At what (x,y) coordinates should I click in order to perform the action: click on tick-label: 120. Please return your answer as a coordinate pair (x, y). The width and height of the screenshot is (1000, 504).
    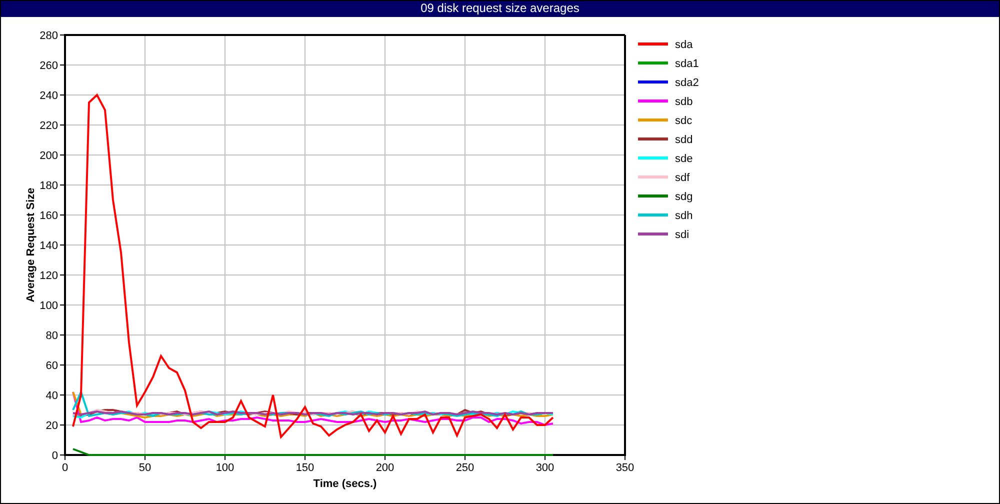
    Looking at the image, I should click on (49, 276).